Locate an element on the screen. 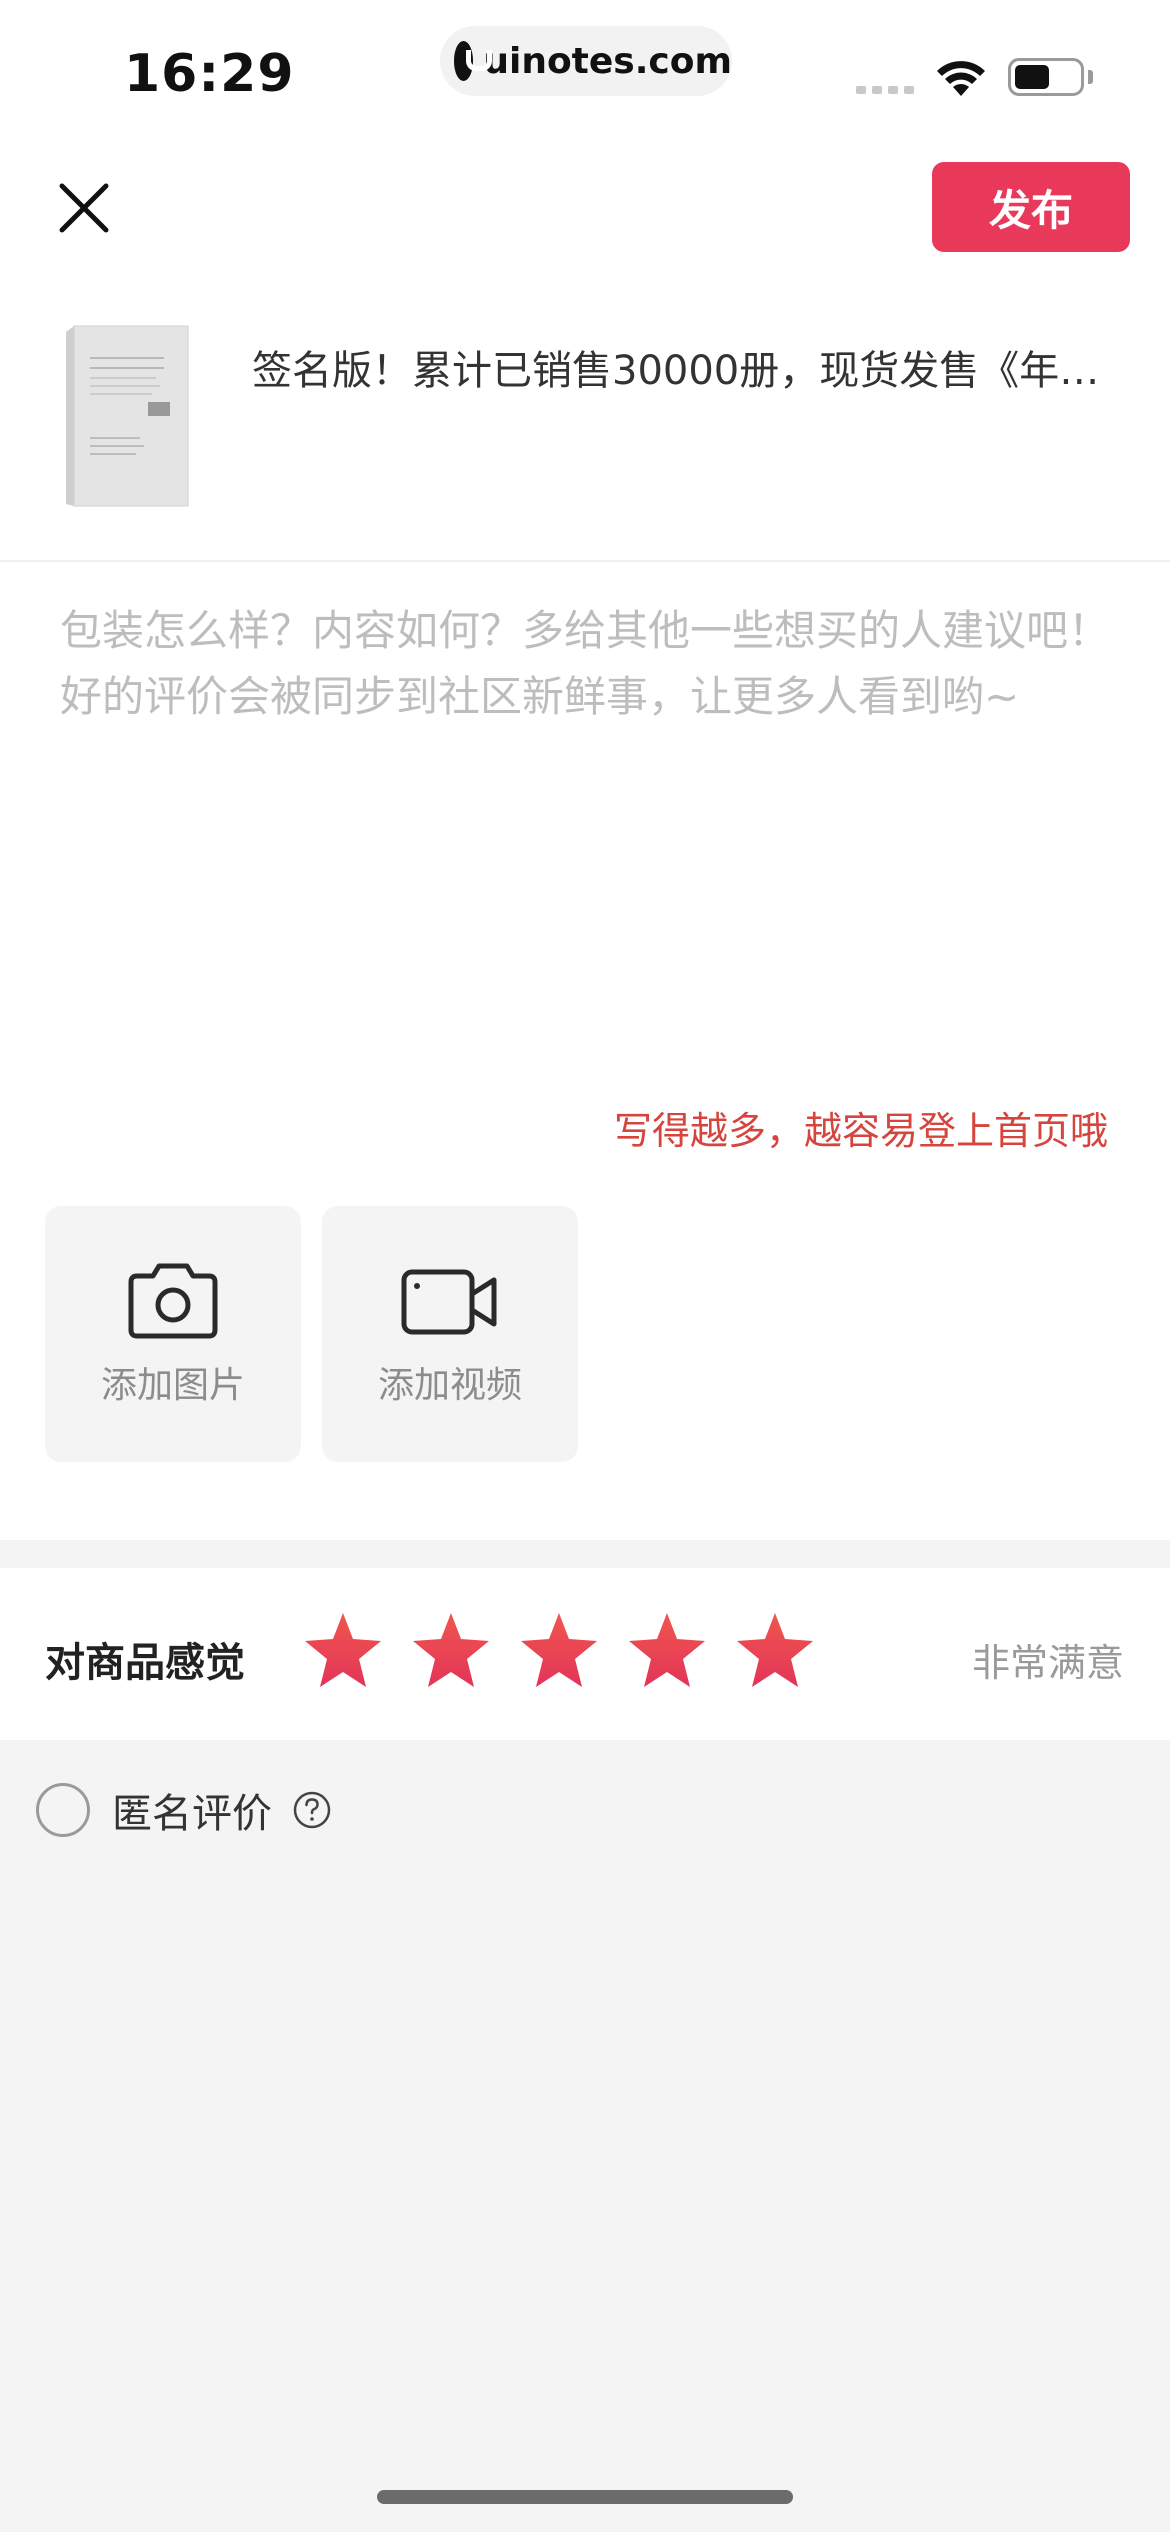 The width and height of the screenshot is (1170, 2532). star-rating is located at coordinates (559, 1651).